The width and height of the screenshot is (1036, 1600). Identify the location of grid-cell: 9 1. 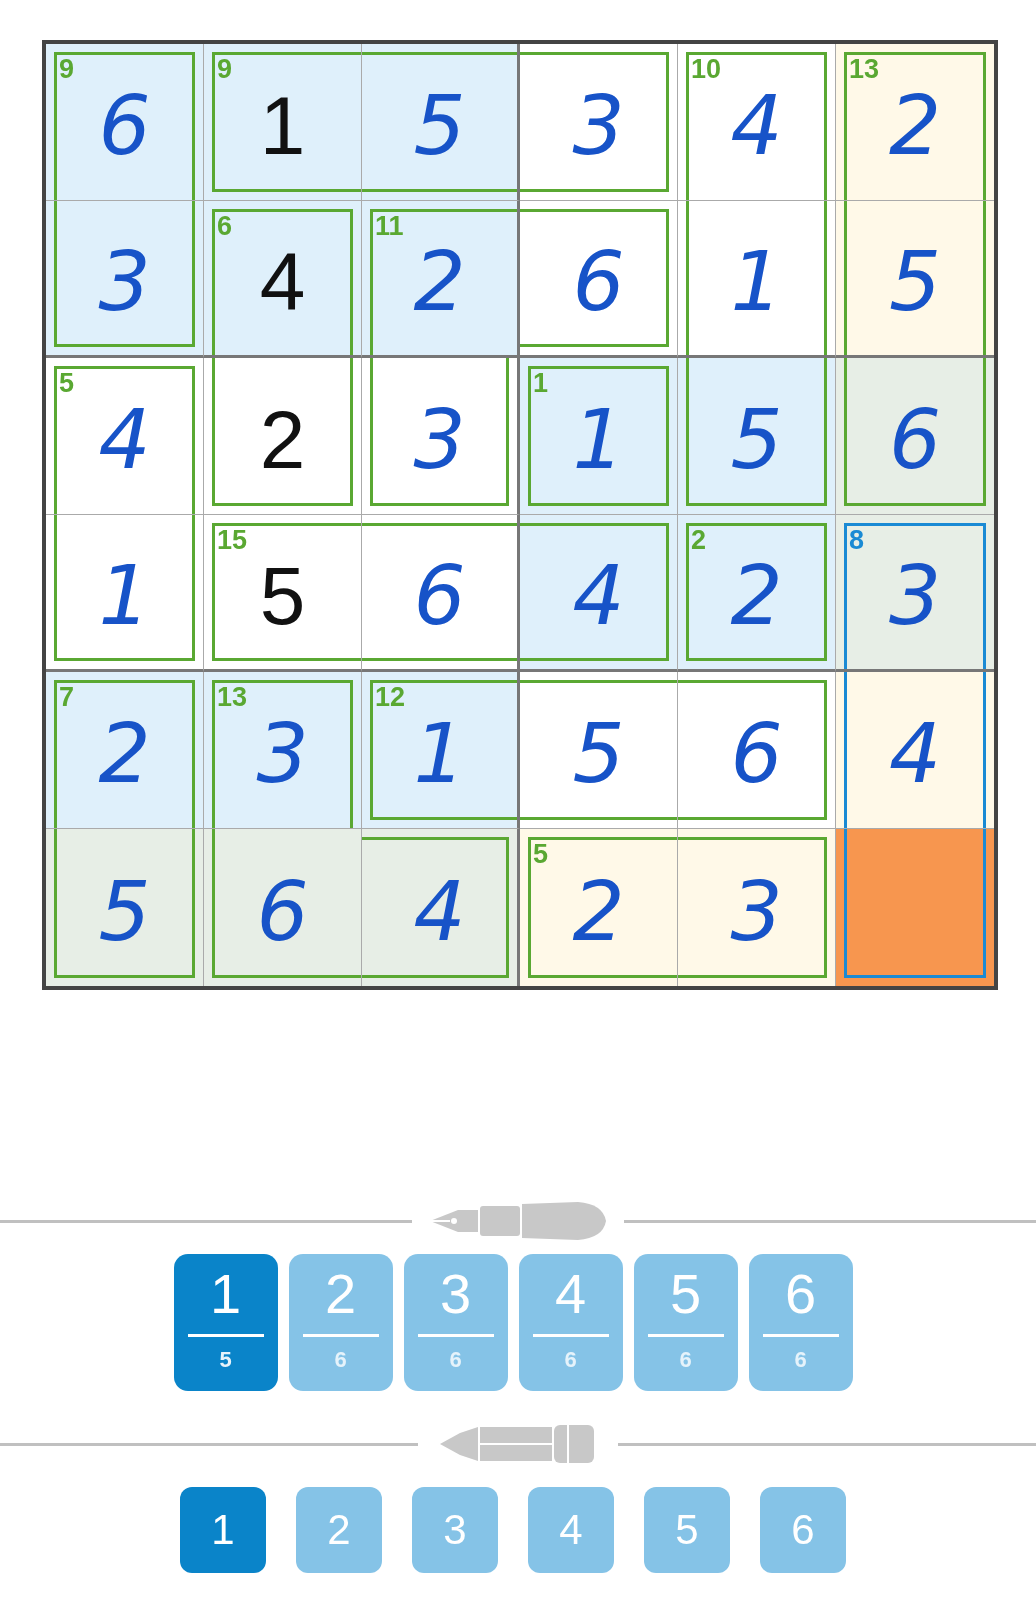
(283, 122).